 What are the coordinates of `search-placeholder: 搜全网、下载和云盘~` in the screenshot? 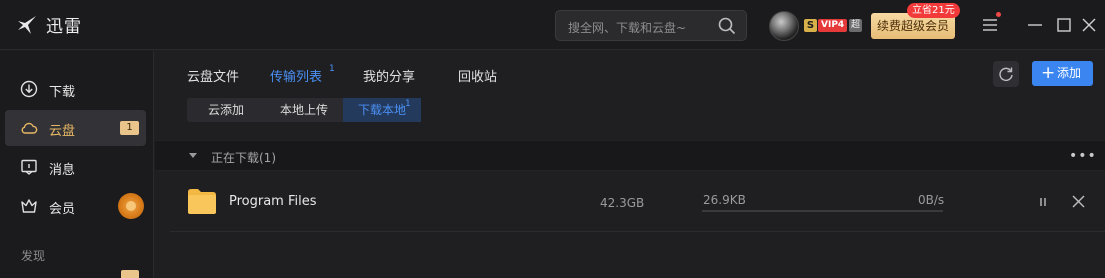 It's located at (627, 28).